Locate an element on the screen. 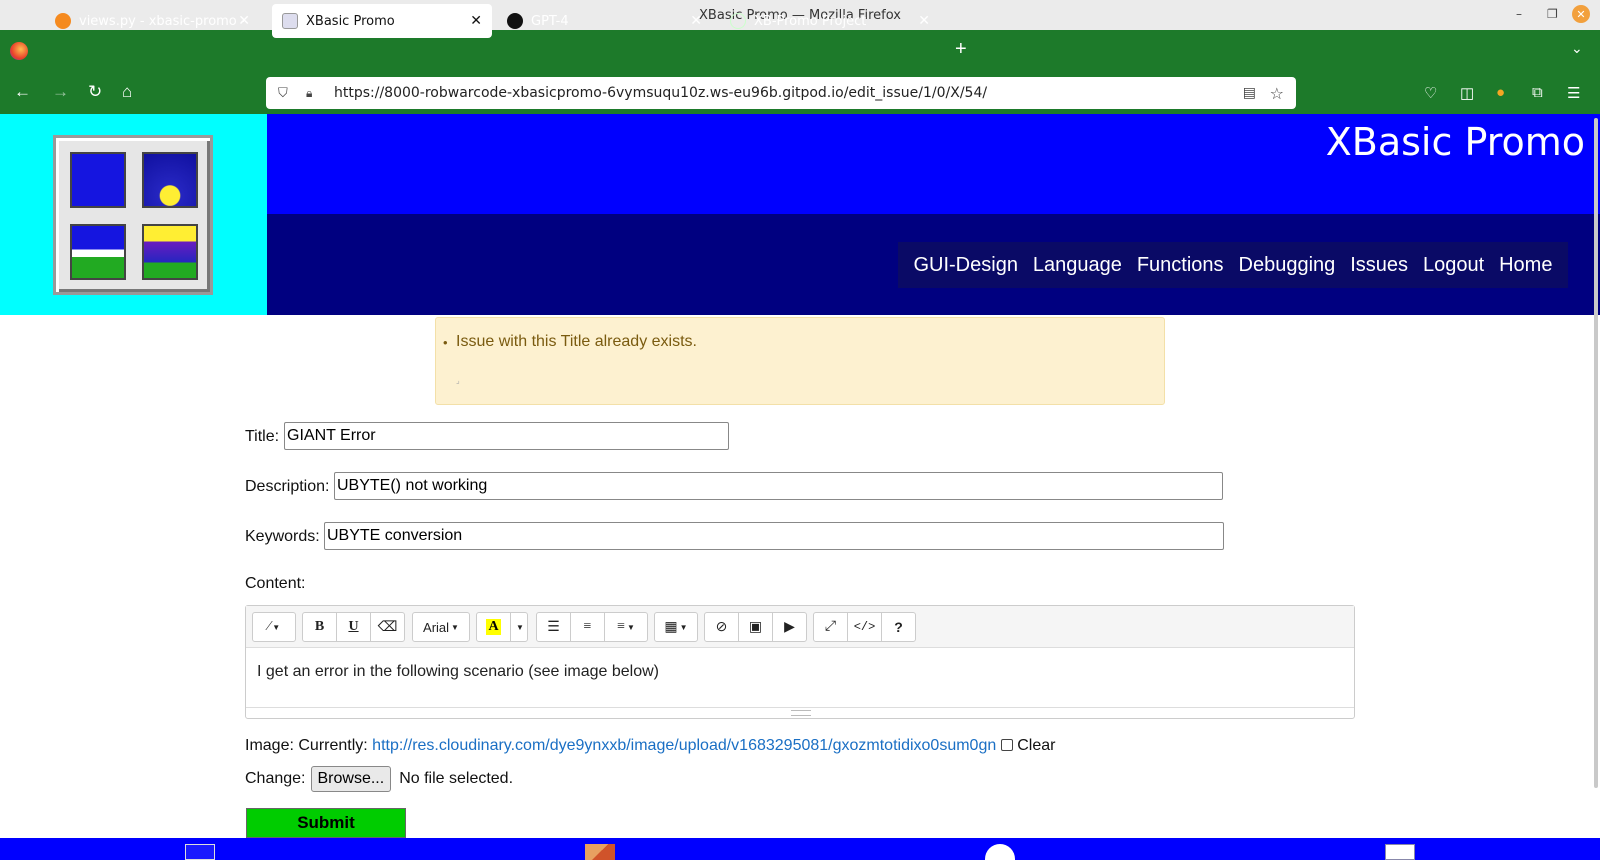 The image size is (1600, 860). maximize-icon: ❐ is located at coordinates (1552, 14).